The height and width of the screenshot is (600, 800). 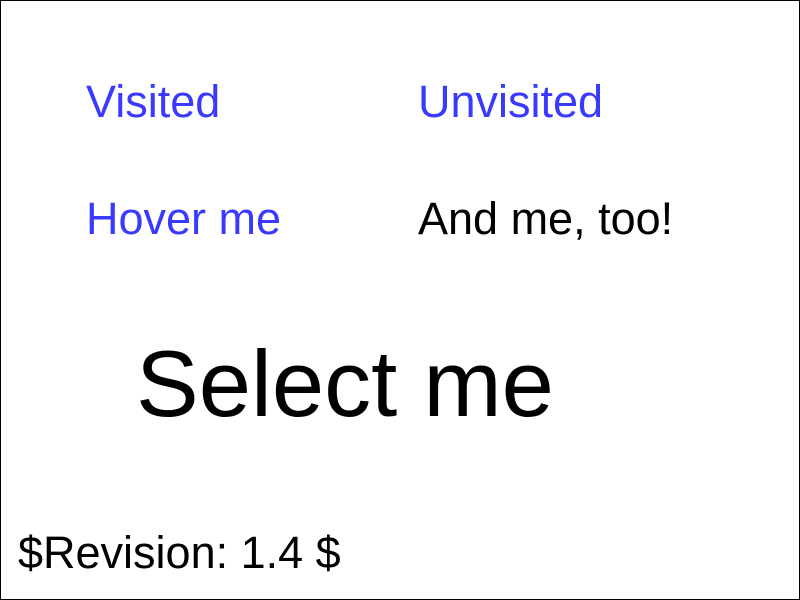 I want to click on hover-me-link: Hover me, so click(x=183, y=218).